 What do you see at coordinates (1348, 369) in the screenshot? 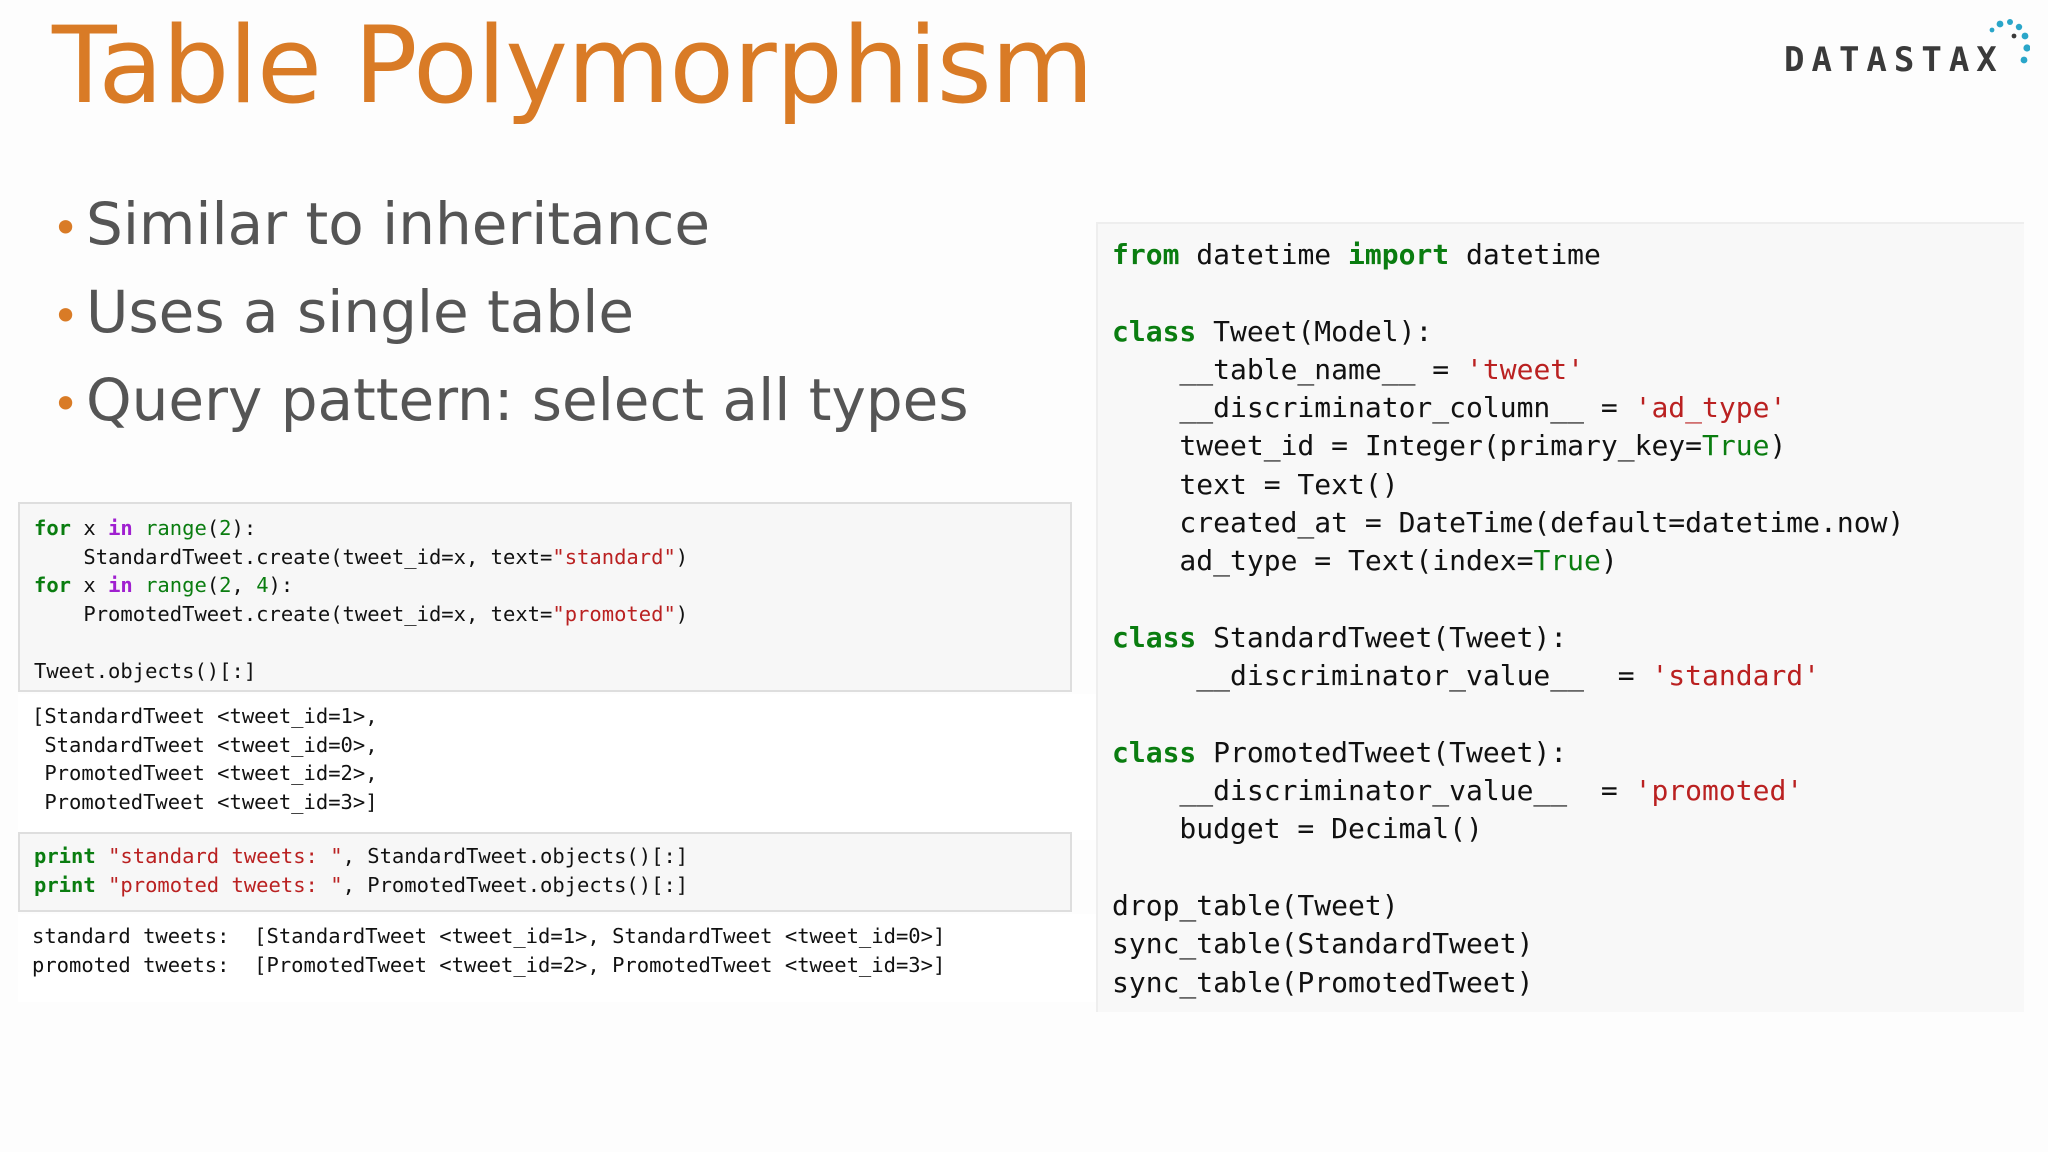
I see `code-line: __table_name__ = 'tweet'` at bounding box center [1348, 369].